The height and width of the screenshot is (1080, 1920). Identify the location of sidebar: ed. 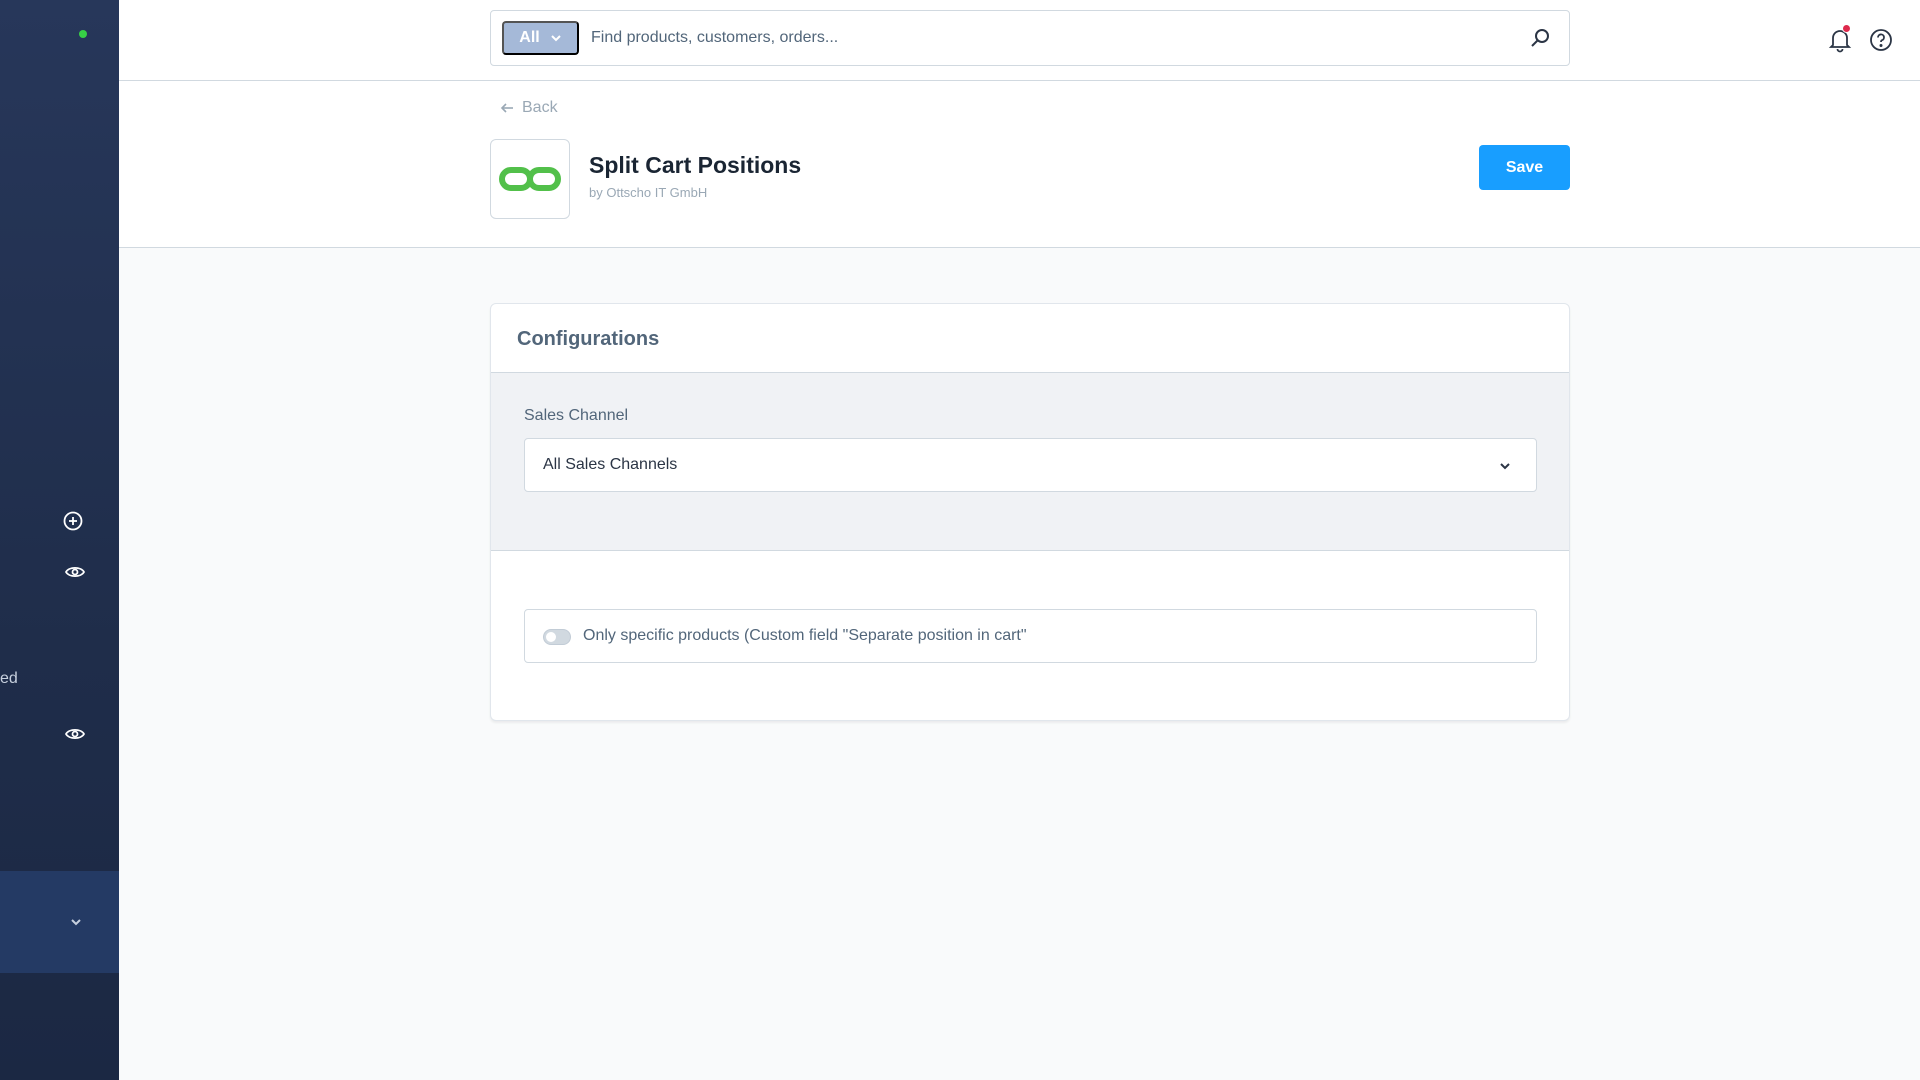
(59, 540).